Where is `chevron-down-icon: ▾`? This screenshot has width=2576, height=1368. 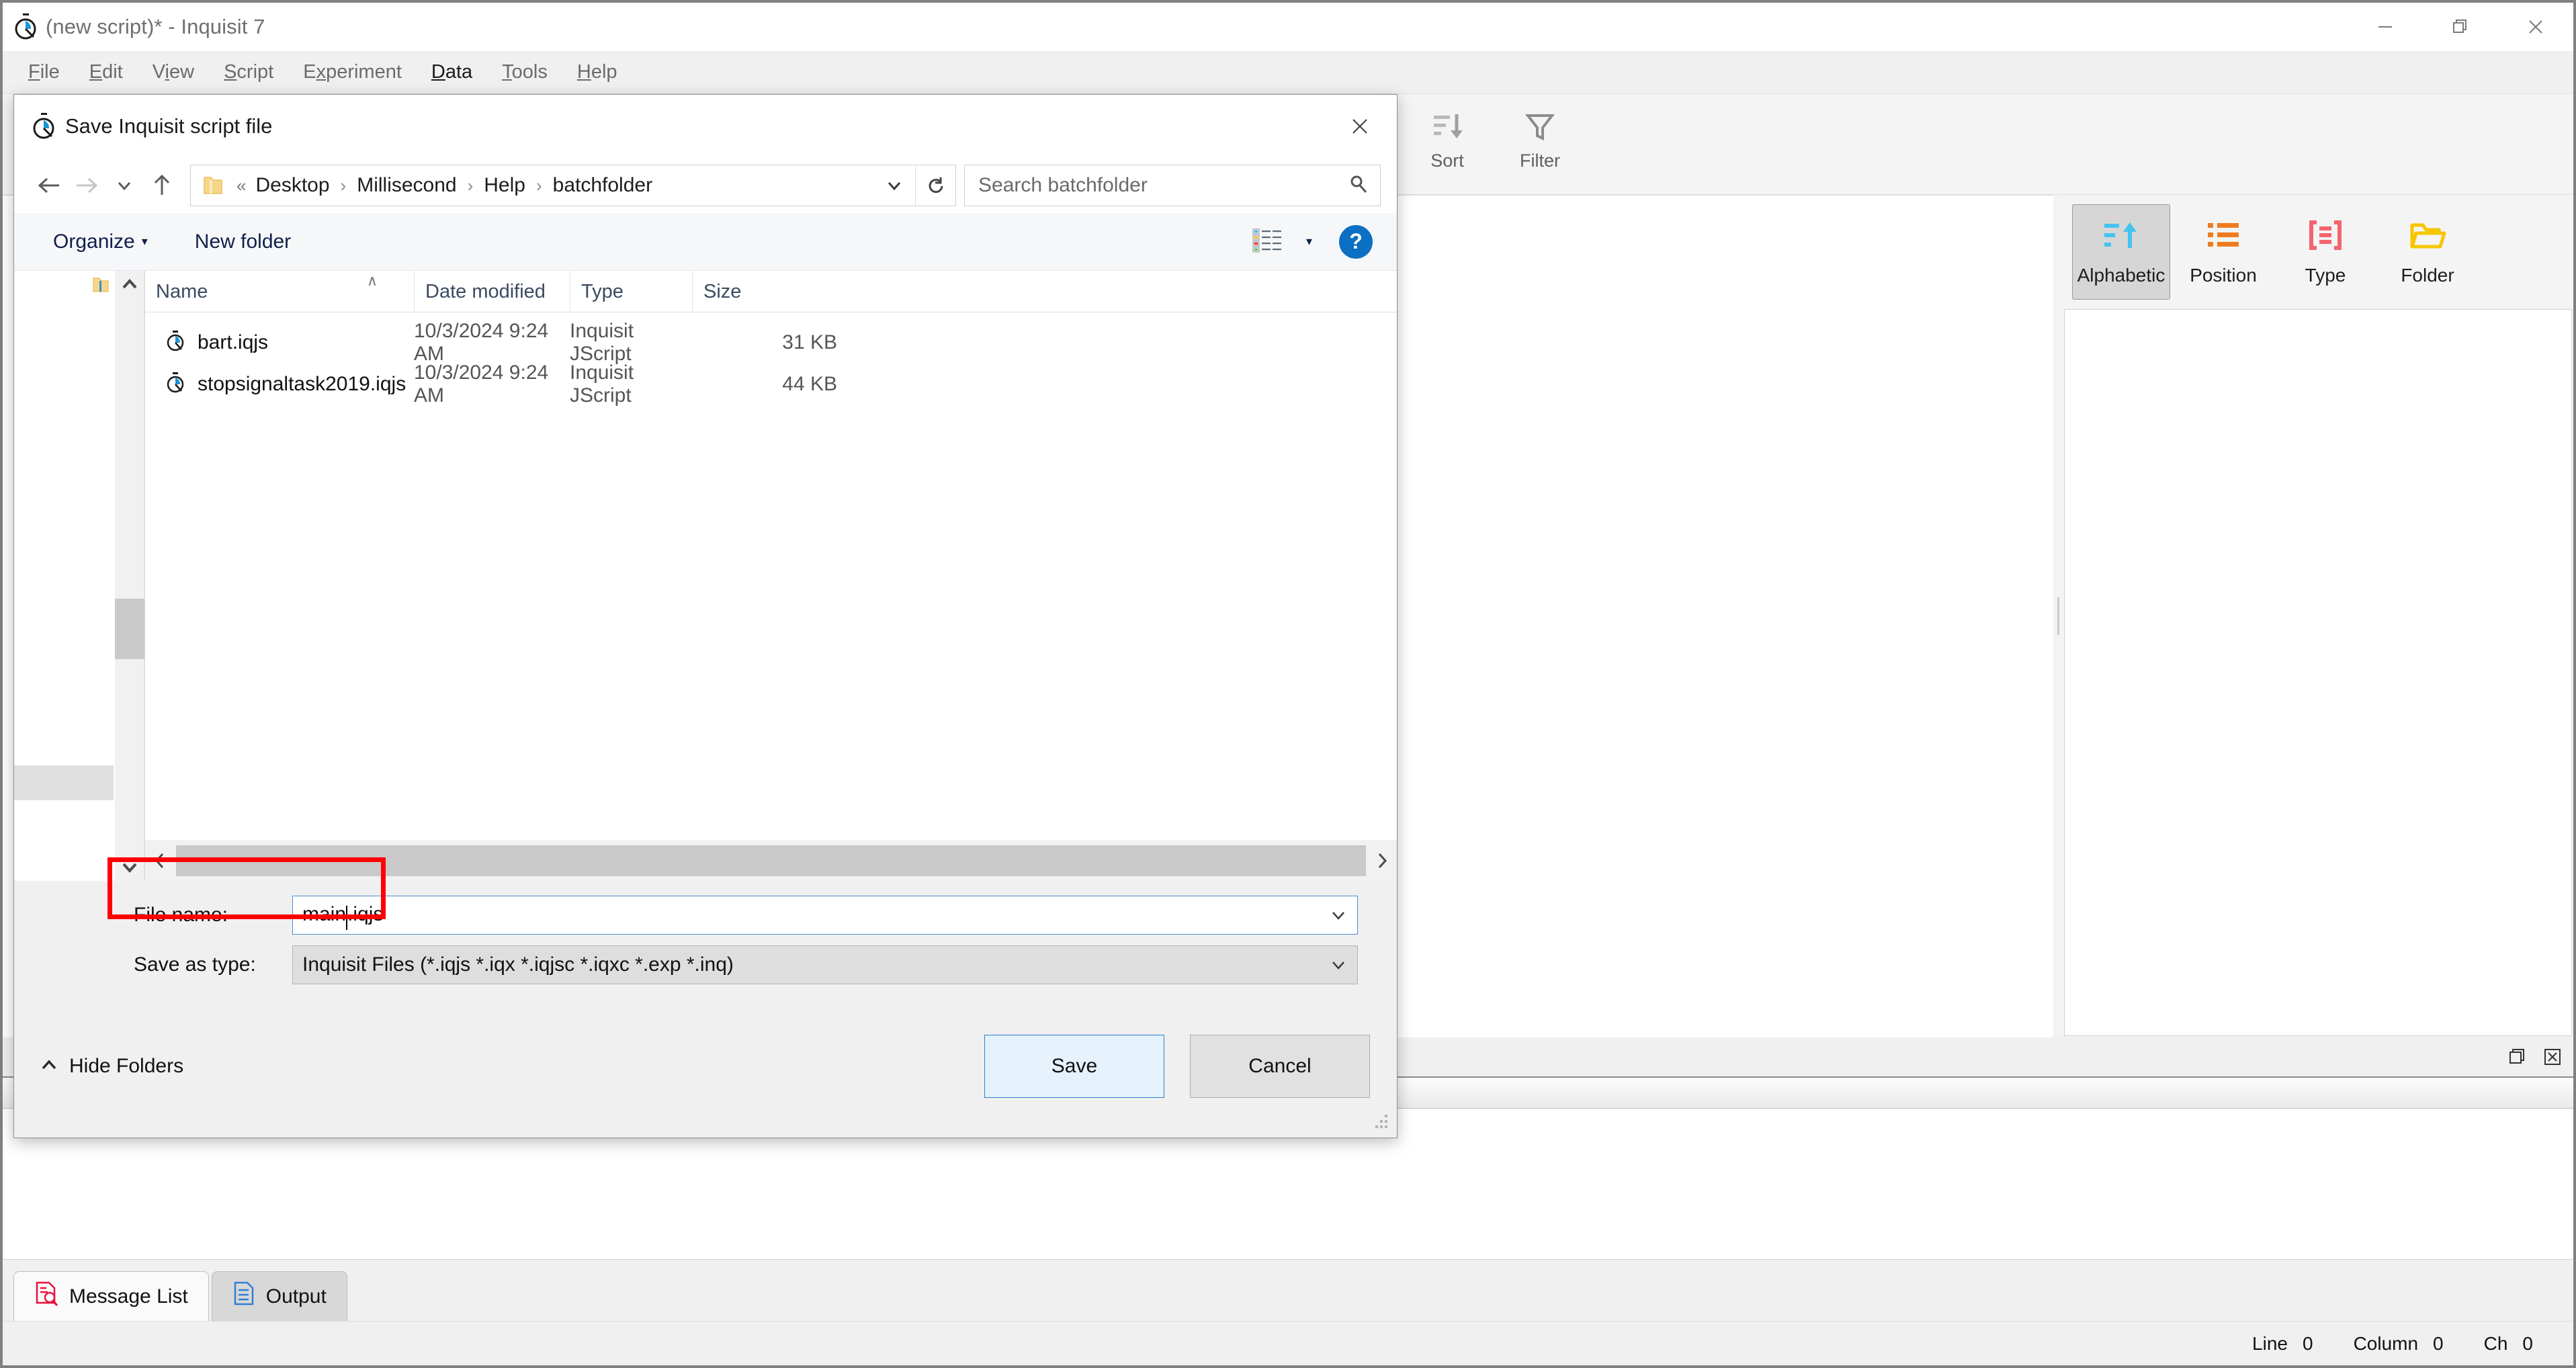
chevron-down-icon: ▾ is located at coordinates (1309, 241).